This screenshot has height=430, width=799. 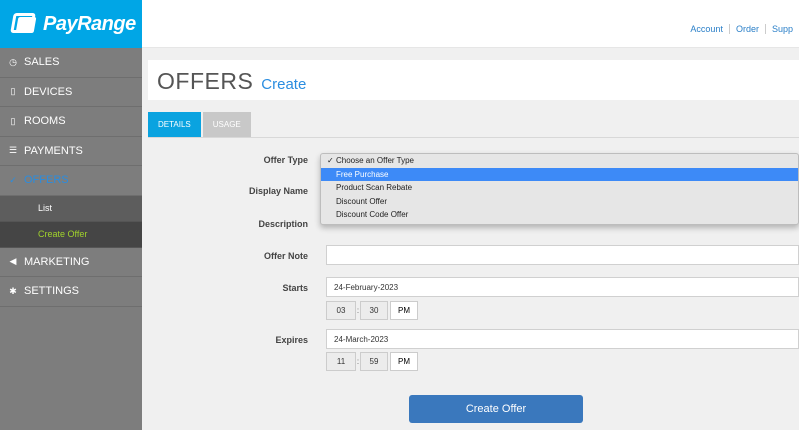 I want to click on dropdown-option-discount-offer: Discount Offer, so click(x=559, y=202).